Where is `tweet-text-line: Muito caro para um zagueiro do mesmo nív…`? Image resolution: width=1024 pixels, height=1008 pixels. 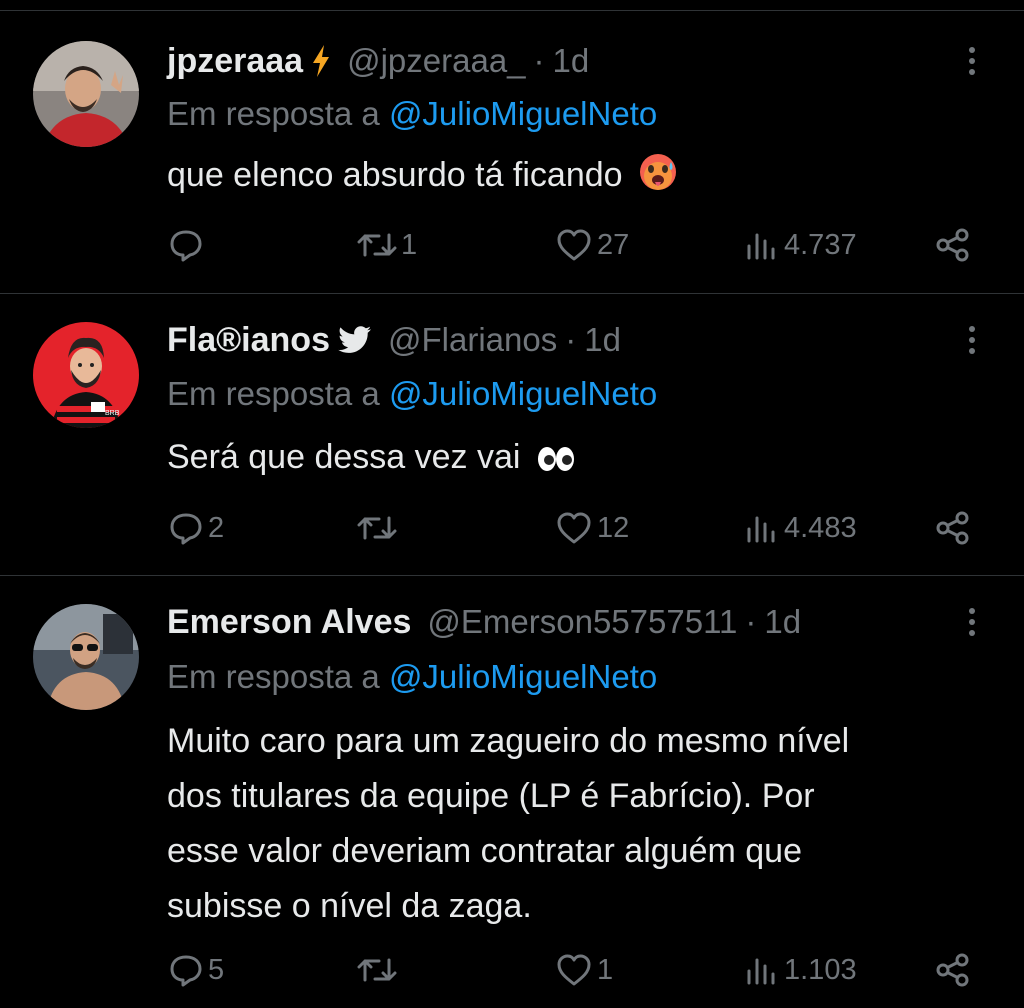
tweet-text-line: Muito caro para um zagueiro do mesmo nív… is located at coordinates (508, 741).